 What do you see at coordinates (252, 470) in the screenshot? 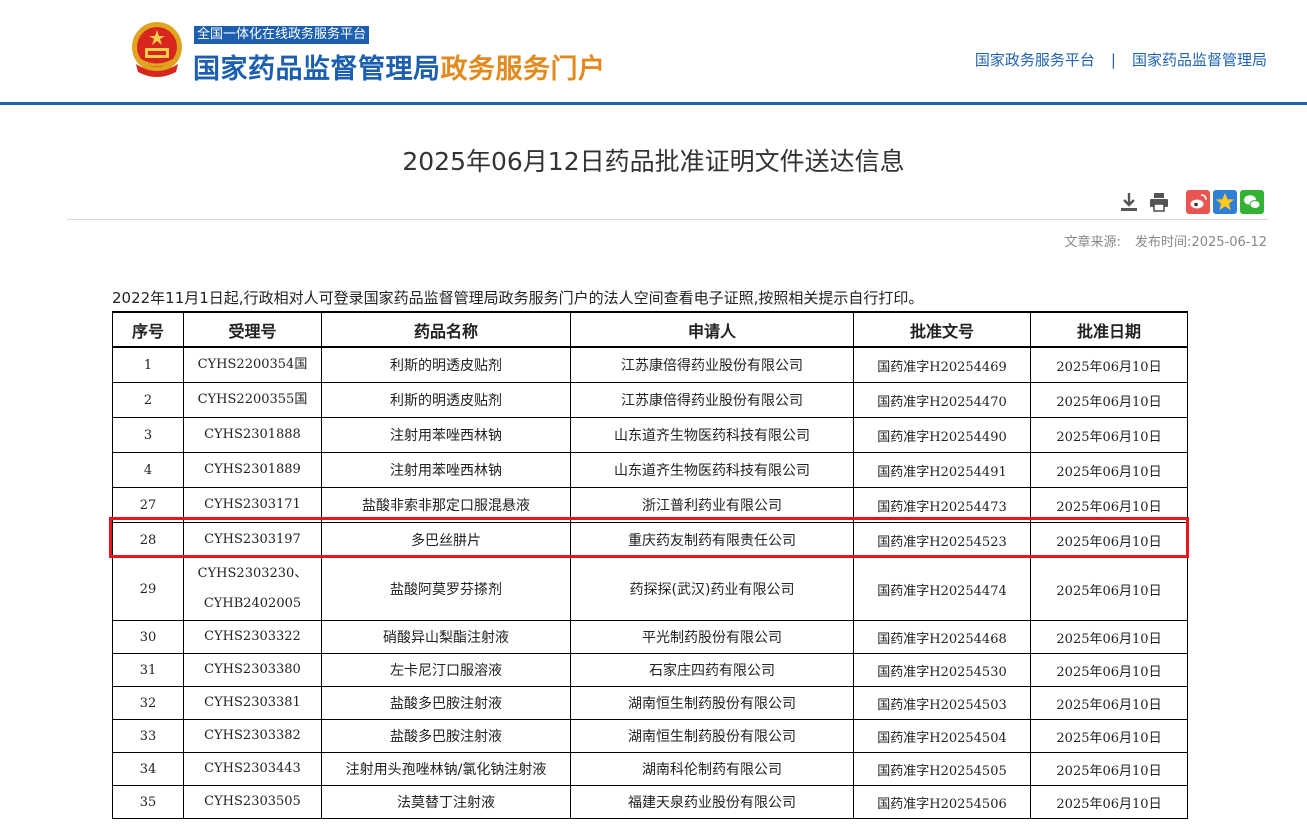
I see `cell-acceptance-no: CYHS2301889` at bounding box center [252, 470].